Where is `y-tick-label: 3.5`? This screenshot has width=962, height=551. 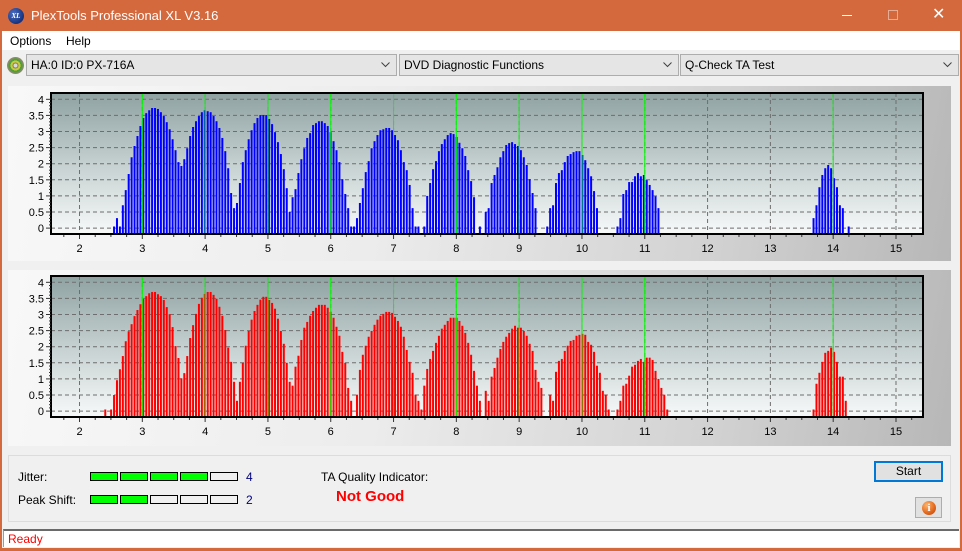 y-tick-label: 3.5 is located at coordinates (36, 116).